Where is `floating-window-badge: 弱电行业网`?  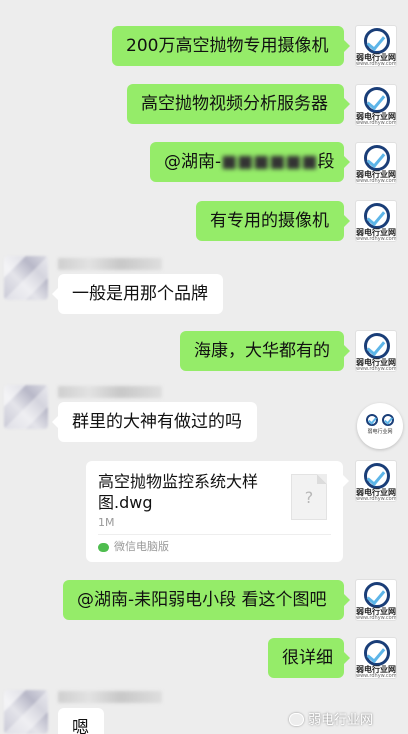 floating-window-badge: 弱电行业网 is located at coordinates (380, 426).